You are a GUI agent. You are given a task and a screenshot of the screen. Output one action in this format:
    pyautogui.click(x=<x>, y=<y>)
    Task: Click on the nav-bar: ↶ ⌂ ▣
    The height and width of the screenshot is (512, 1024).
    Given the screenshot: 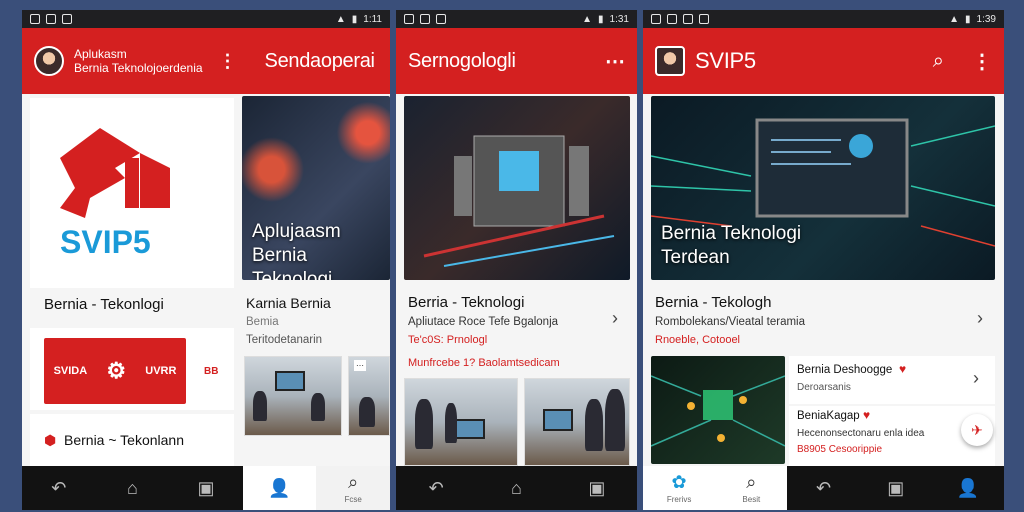 What is the action you would take?
    pyautogui.click(x=516, y=488)
    